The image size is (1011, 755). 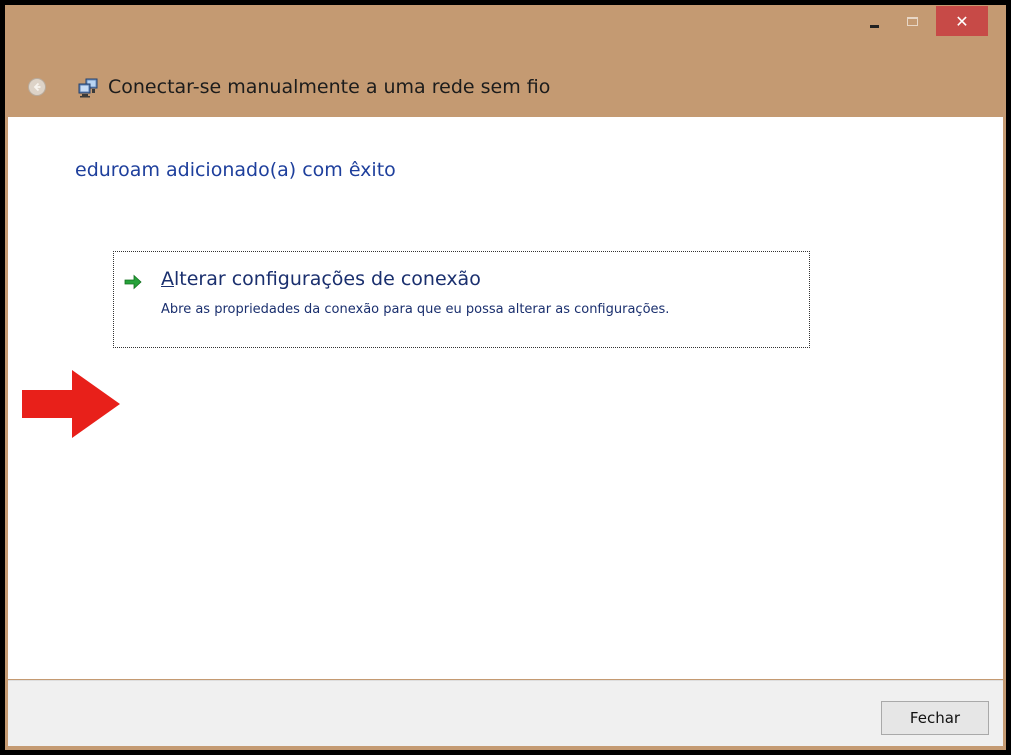 What do you see at coordinates (89, 88) in the screenshot?
I see `network-icon` at bounding box center [89, 88].